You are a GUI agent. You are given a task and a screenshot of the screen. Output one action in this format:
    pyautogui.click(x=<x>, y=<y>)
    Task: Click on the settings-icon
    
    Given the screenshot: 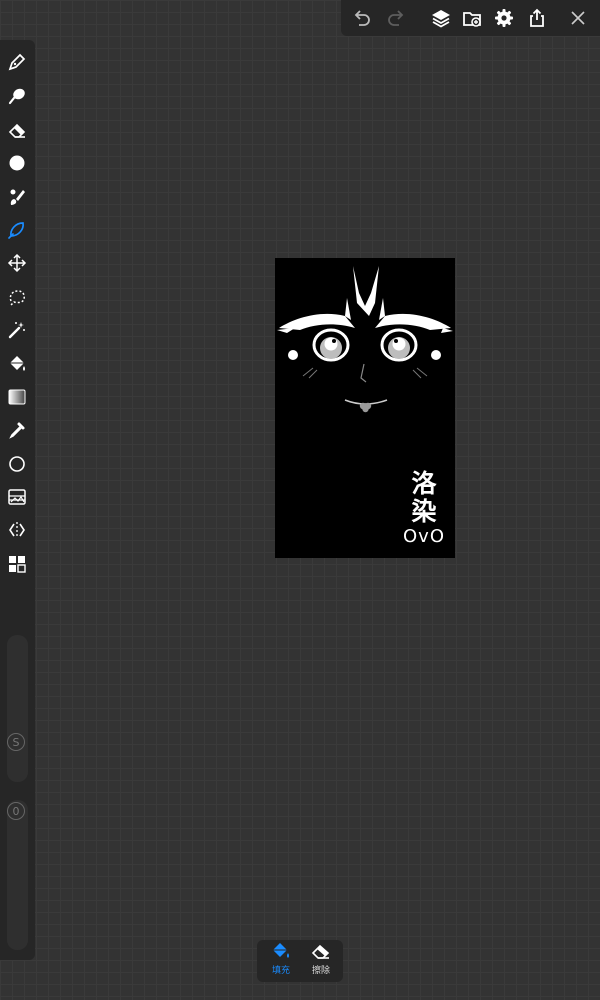 What is the action you would take?
    pyautogui.click(x=504, y=18)
    